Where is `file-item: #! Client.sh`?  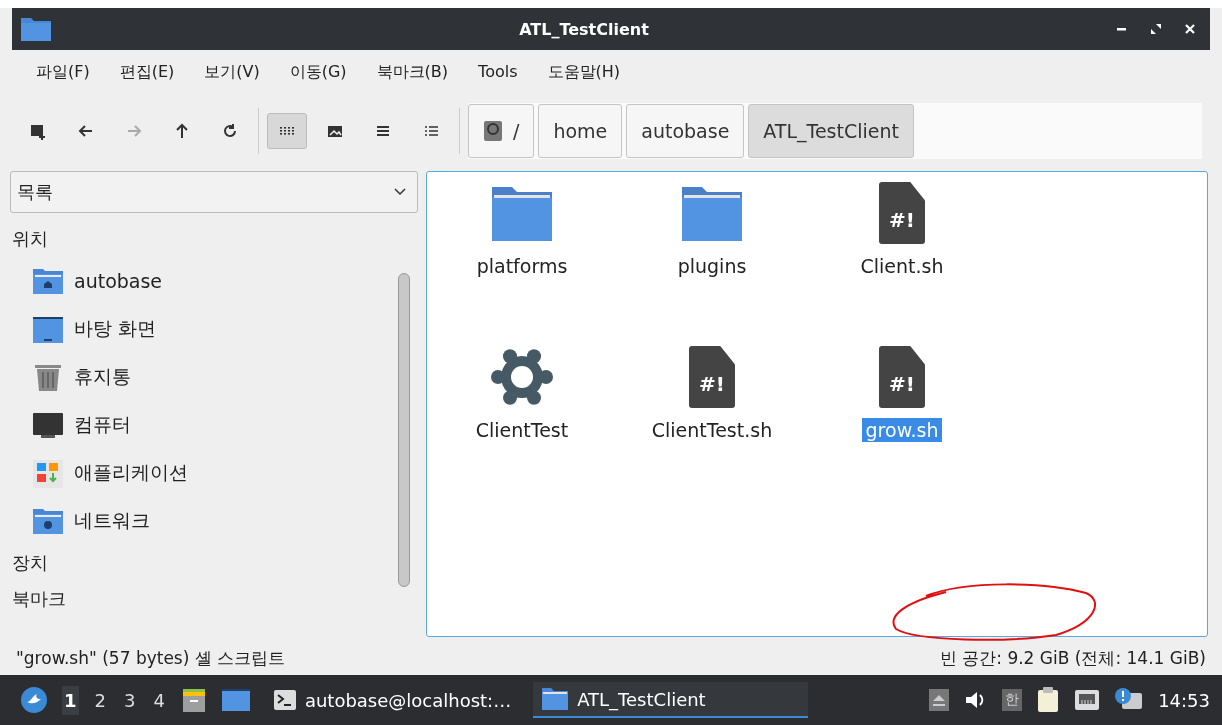
file-item: #! Client.sh is located at coordinates (902, 264).